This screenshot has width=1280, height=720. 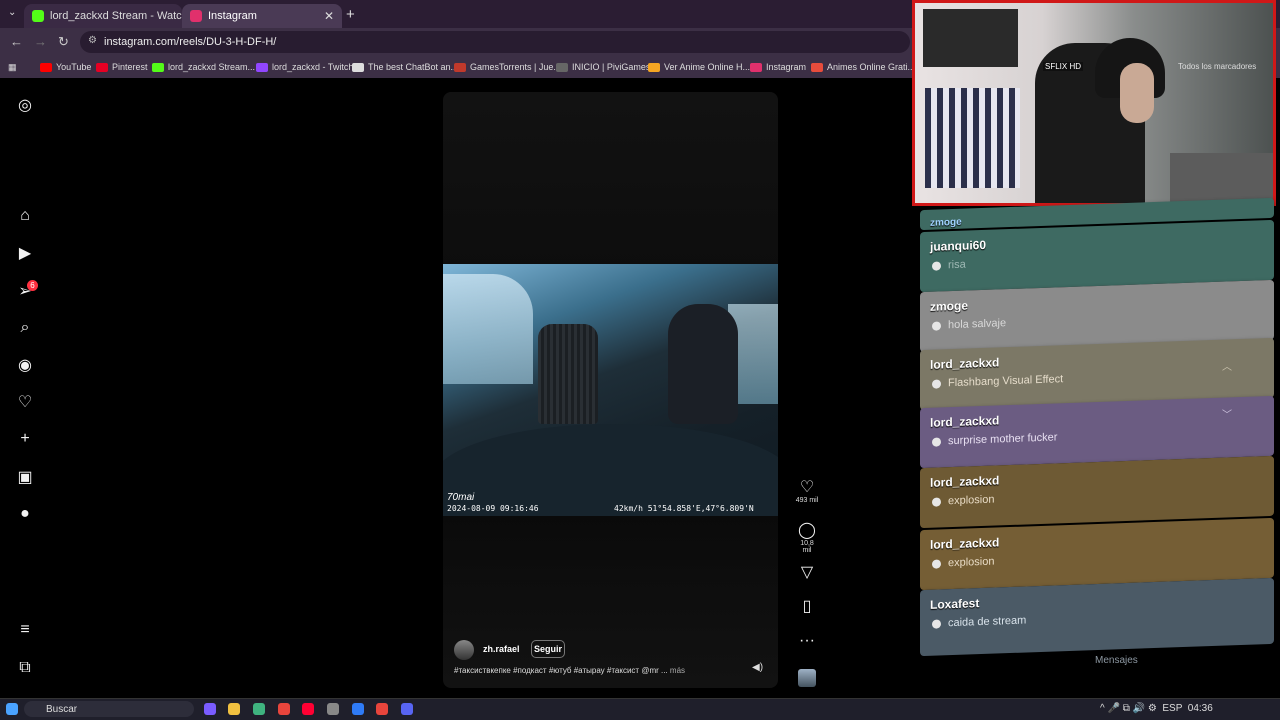 What do you see at coordinates (461, 497) in the screenshot?
I see `dashcam-brand: 70mai` at bounding box center [461, 497].